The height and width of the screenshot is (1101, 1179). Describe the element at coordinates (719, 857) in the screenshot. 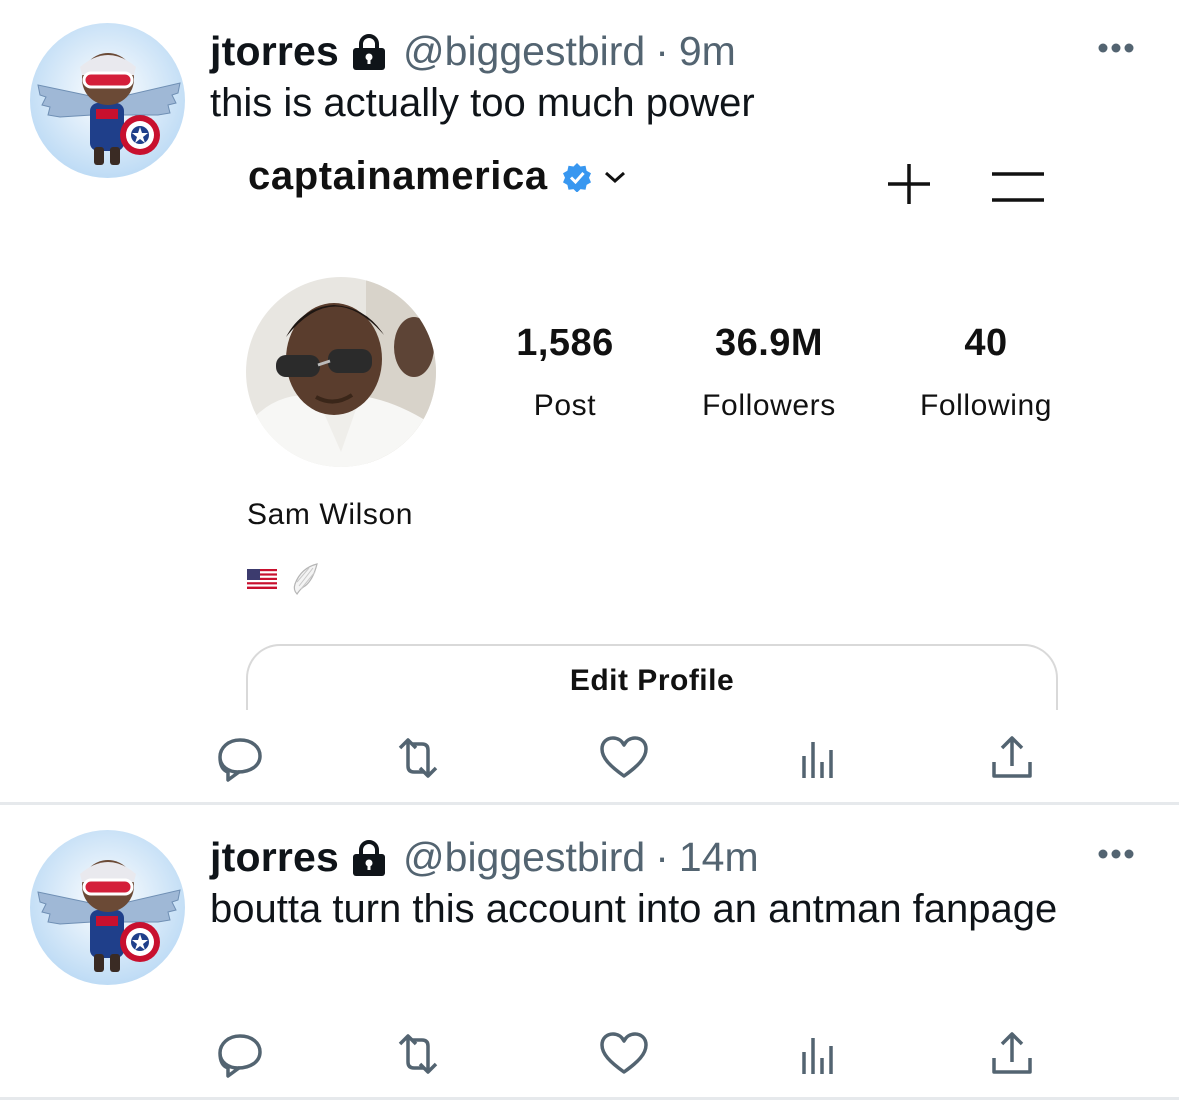

I see `timestamp: 14m` at that location.